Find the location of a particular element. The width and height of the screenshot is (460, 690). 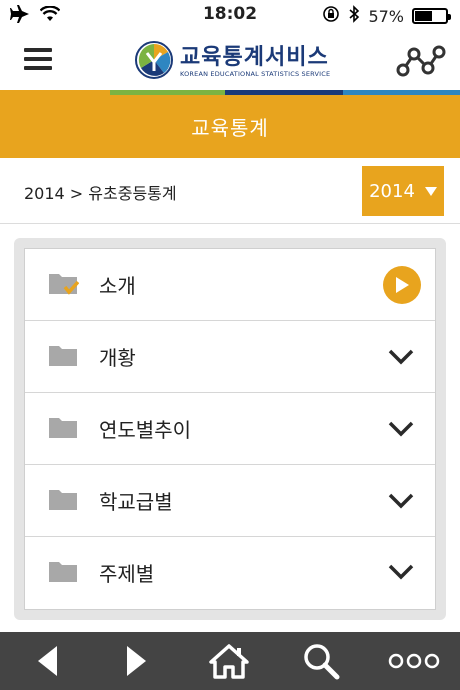

menu-item-label: 연도별추이 is located at coordinates (145, 430).